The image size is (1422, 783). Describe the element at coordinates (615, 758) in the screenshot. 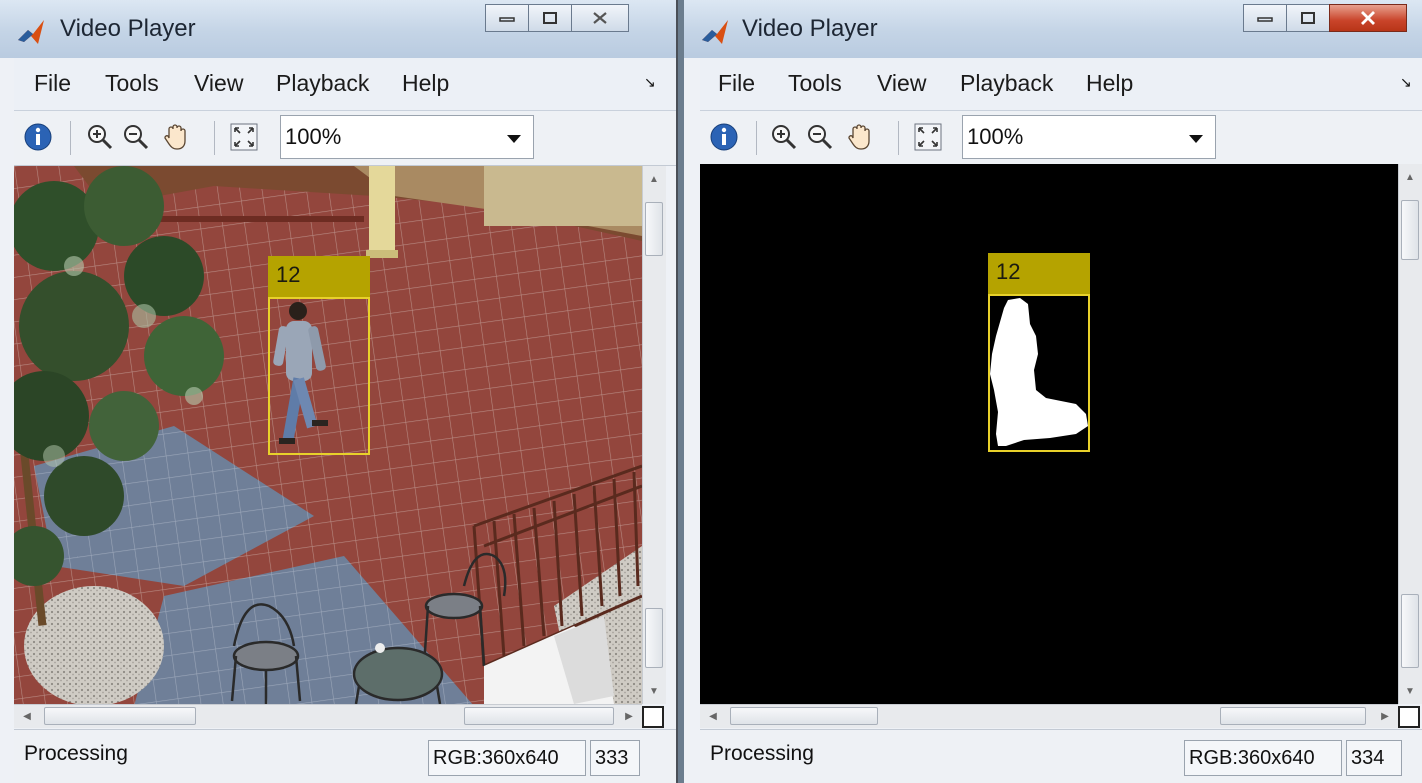

I see `status-frame: 333` at that location.